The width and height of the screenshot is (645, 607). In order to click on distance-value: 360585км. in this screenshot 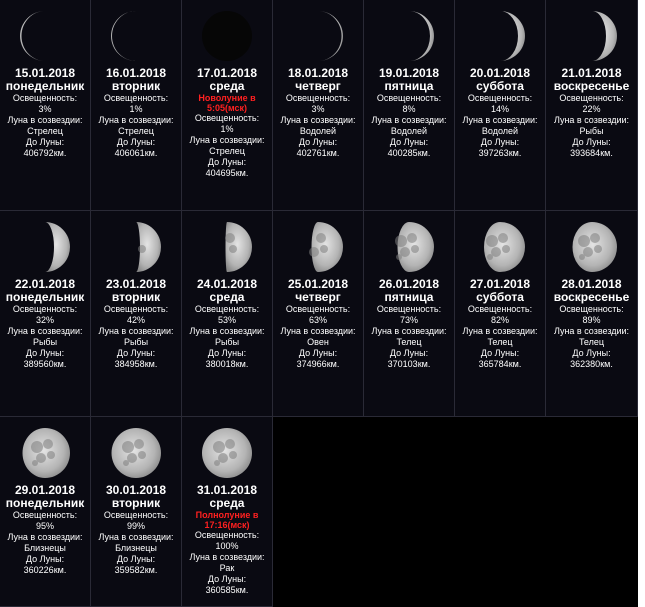, I will do `click(227, 590)`.